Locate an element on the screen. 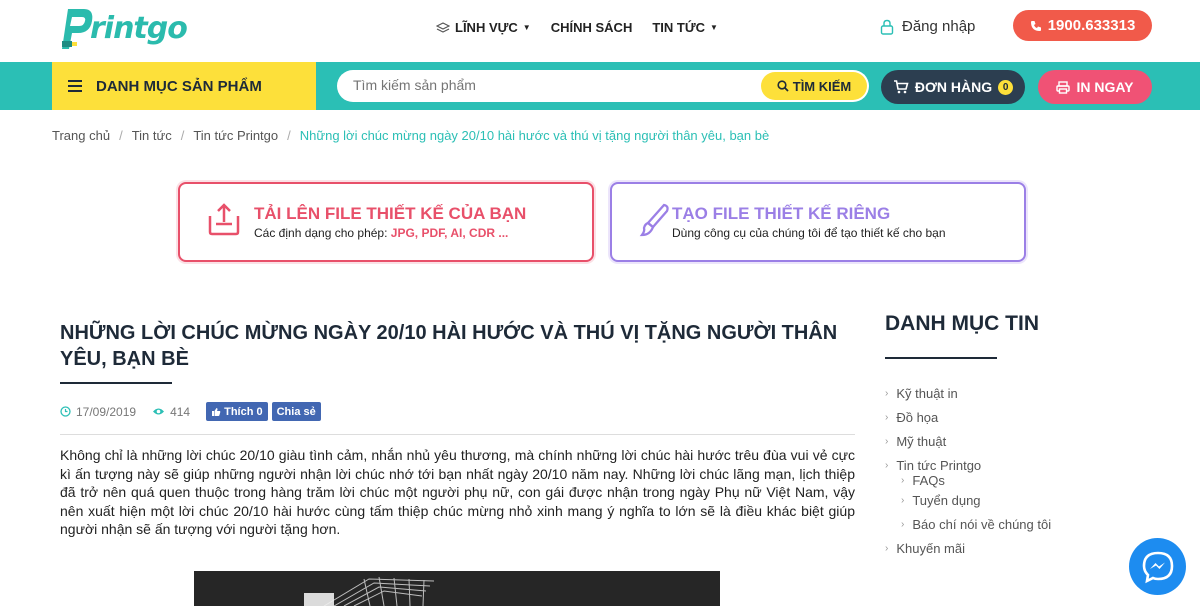 Image resolution: width=1200 pixels, height=606 pixels. search-button: TÌM KIẾM is located at coordinates (814, 86).